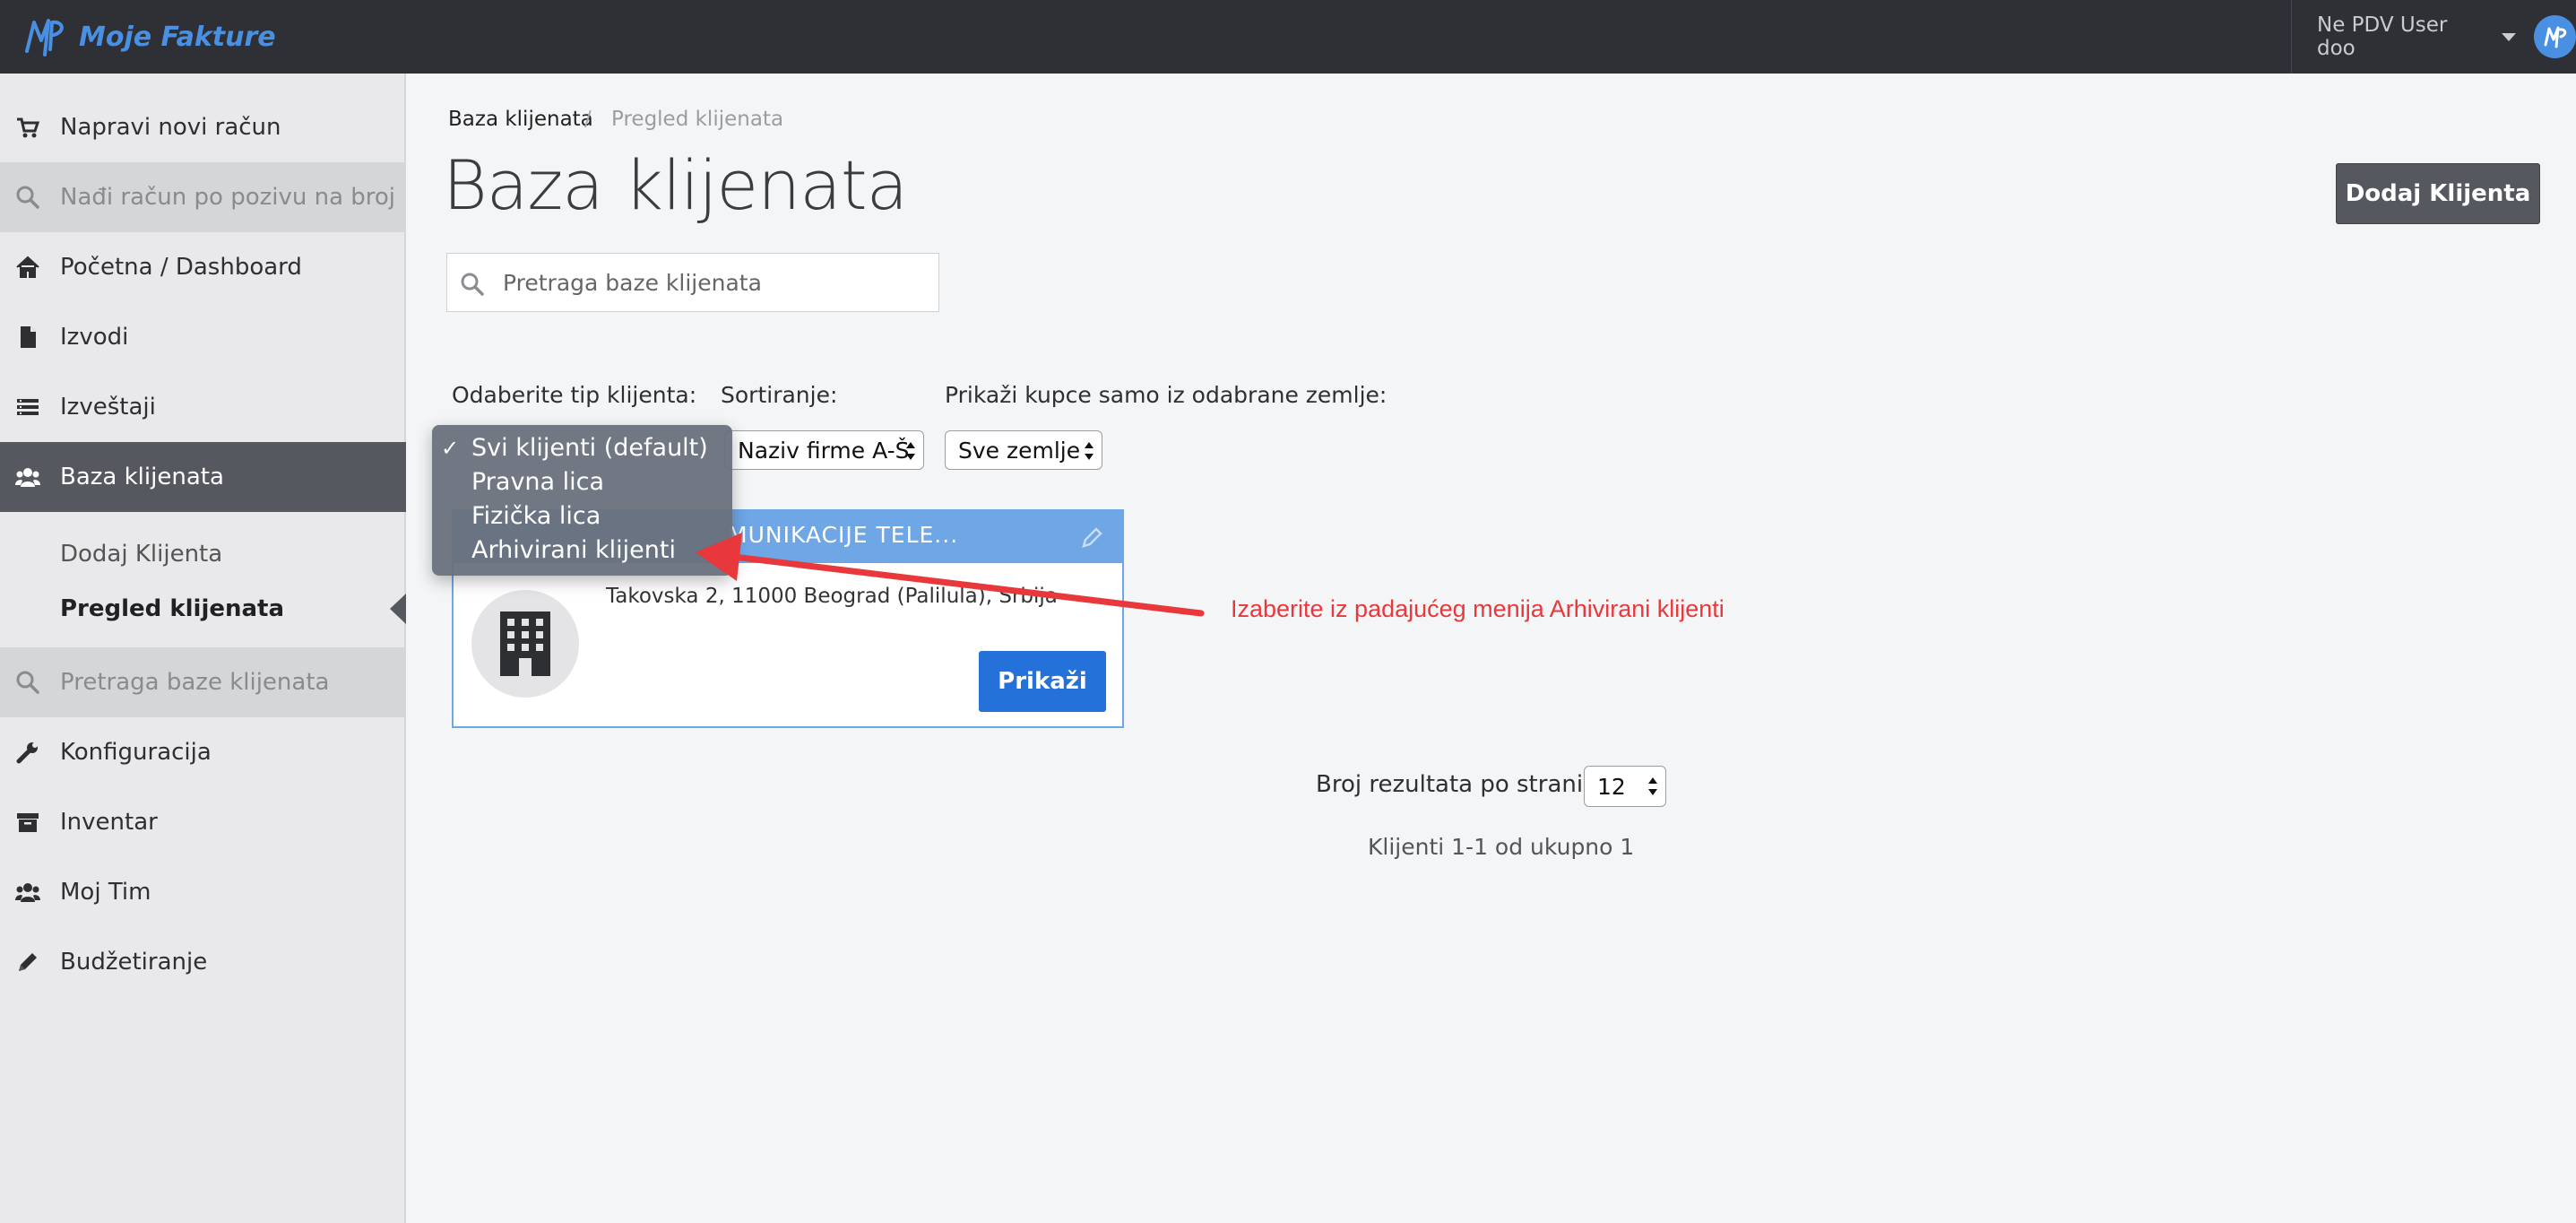 The width and height of the screenshot is (2576, 1223). I want to click on avatar, so click(2555, 36).